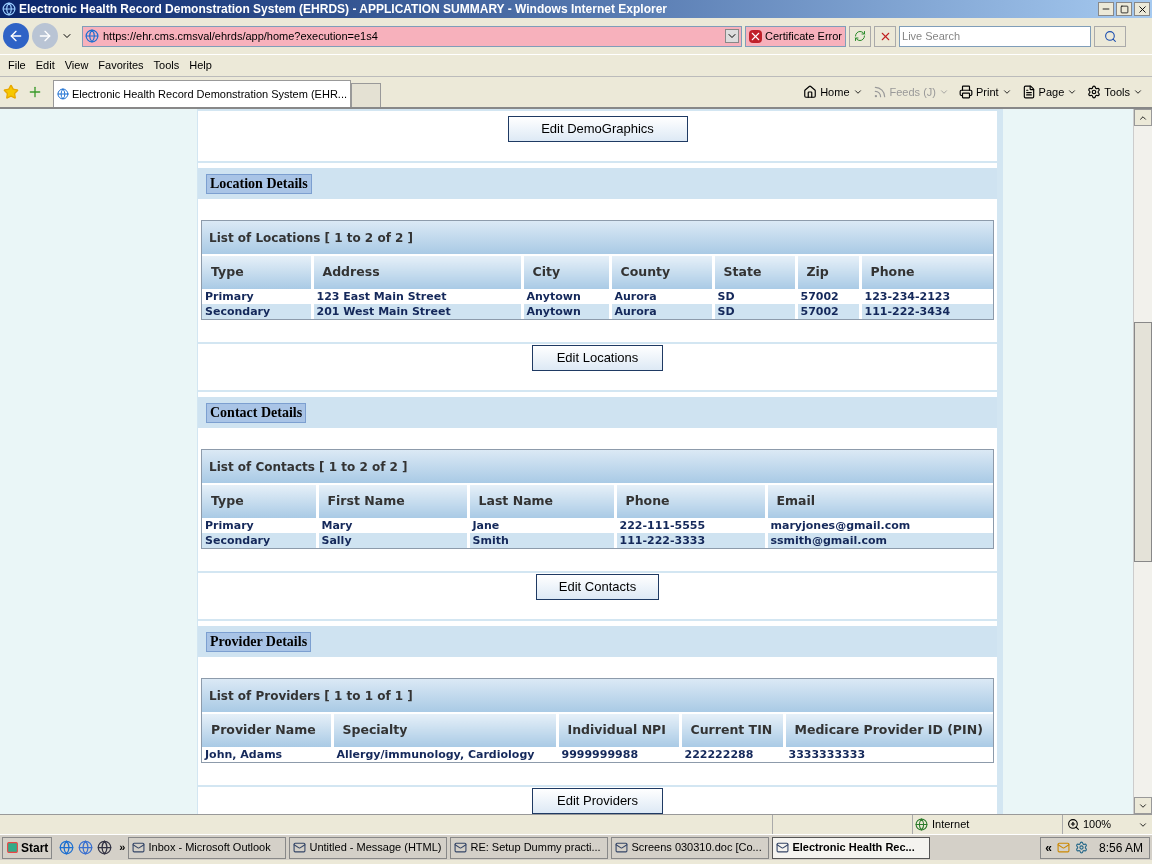 This screenshot has height=864, width=1152. I want to click on edit-button: Edit Providers, so click(597, 801).